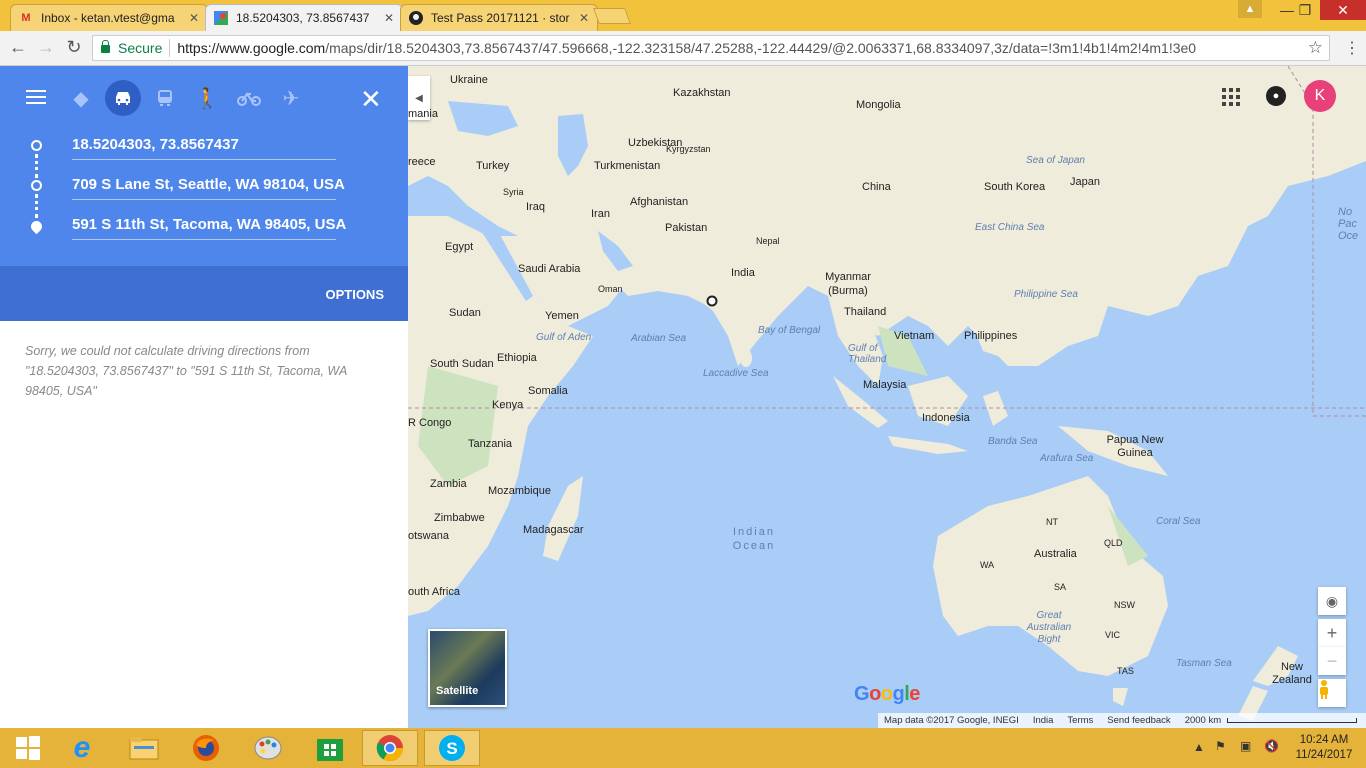  I want to click on walk-icon: 🚶, so click(207, 98).